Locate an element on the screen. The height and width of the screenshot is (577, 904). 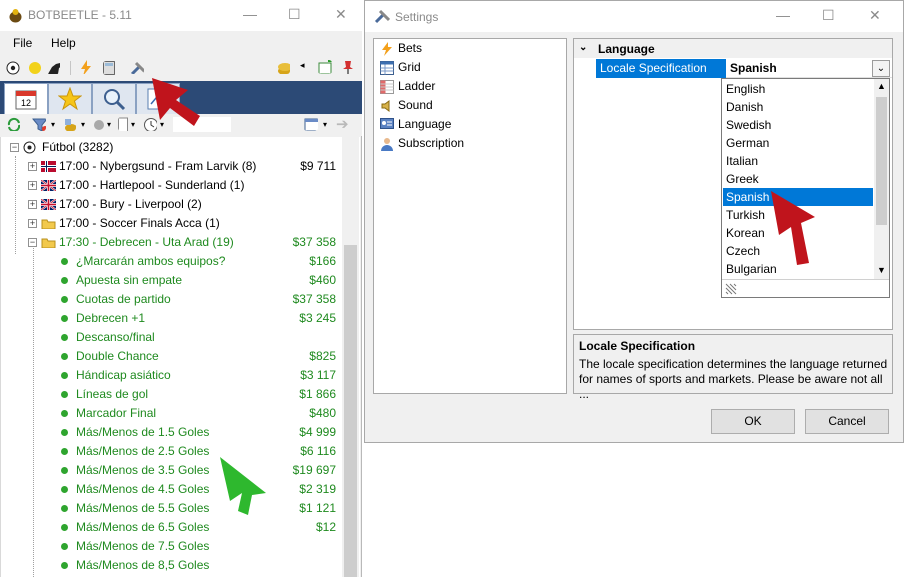
dropdown-scrollbar: ▲ ▼ is located at coordinates (881, 179).